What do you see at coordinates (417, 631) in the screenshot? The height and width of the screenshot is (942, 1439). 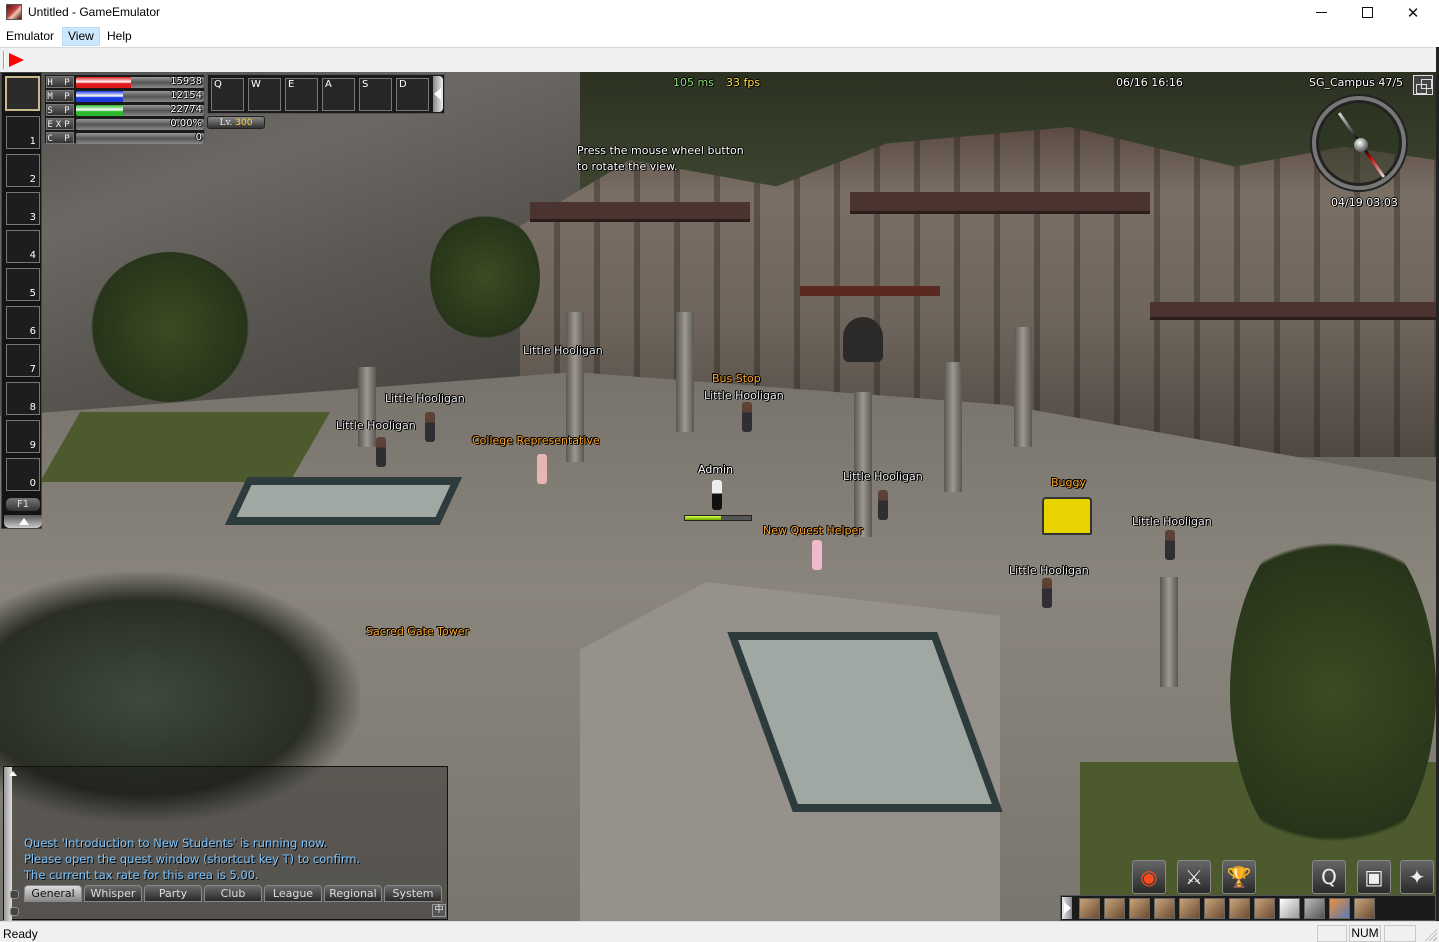 I see `npc-label-sacred-gate-tower: Sacred Gate Tower` at bounding box center [417, 631].